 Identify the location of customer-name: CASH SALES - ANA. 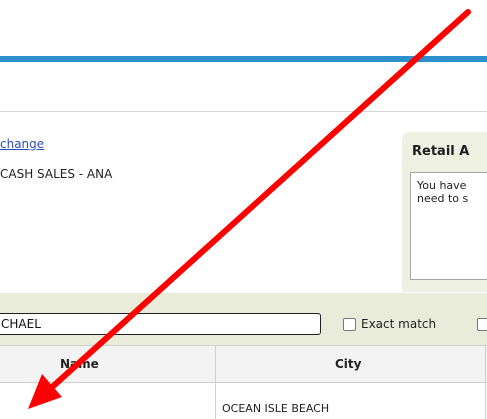
(56, 174).